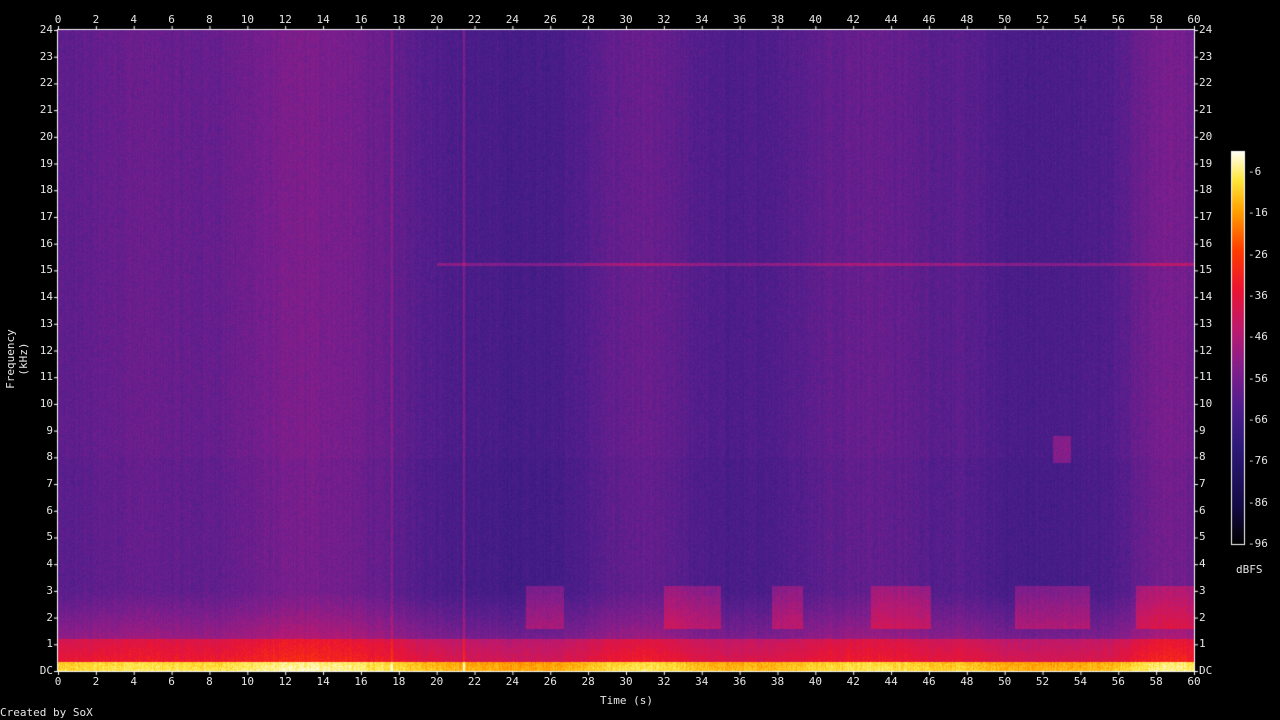 This screenshot has height=720, width=1280. What do you see at coordinates (1202, 644) in the screenshot?
I see `y-tick-label-right: 1` at bounding box center [1202, 644].